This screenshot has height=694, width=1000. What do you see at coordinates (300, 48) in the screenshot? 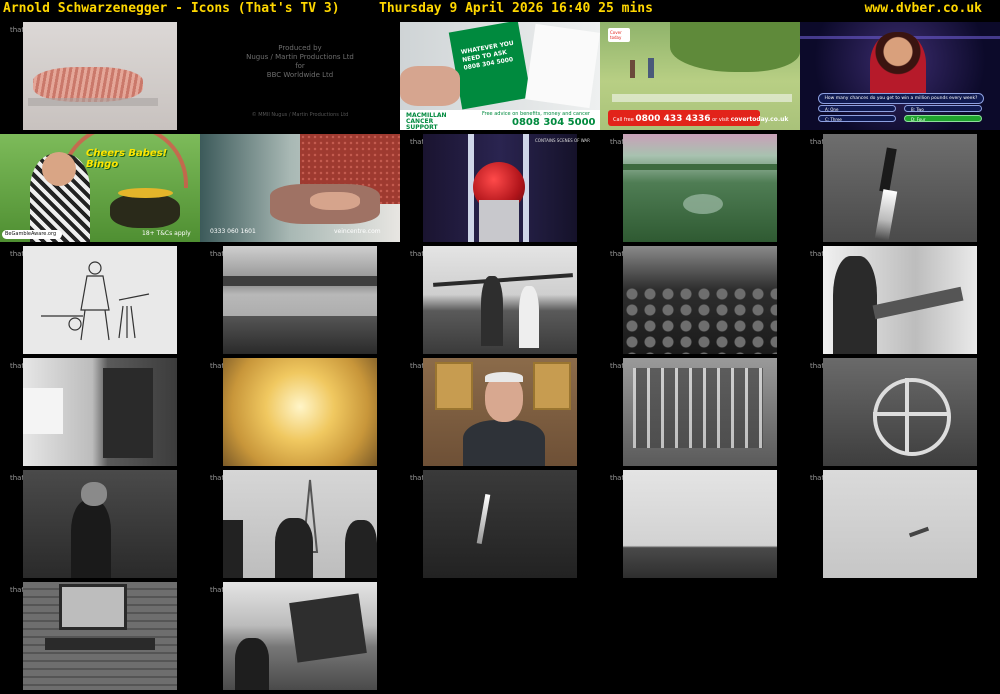
I see `credit-line: Produced by` at bounding box center [300, 48].